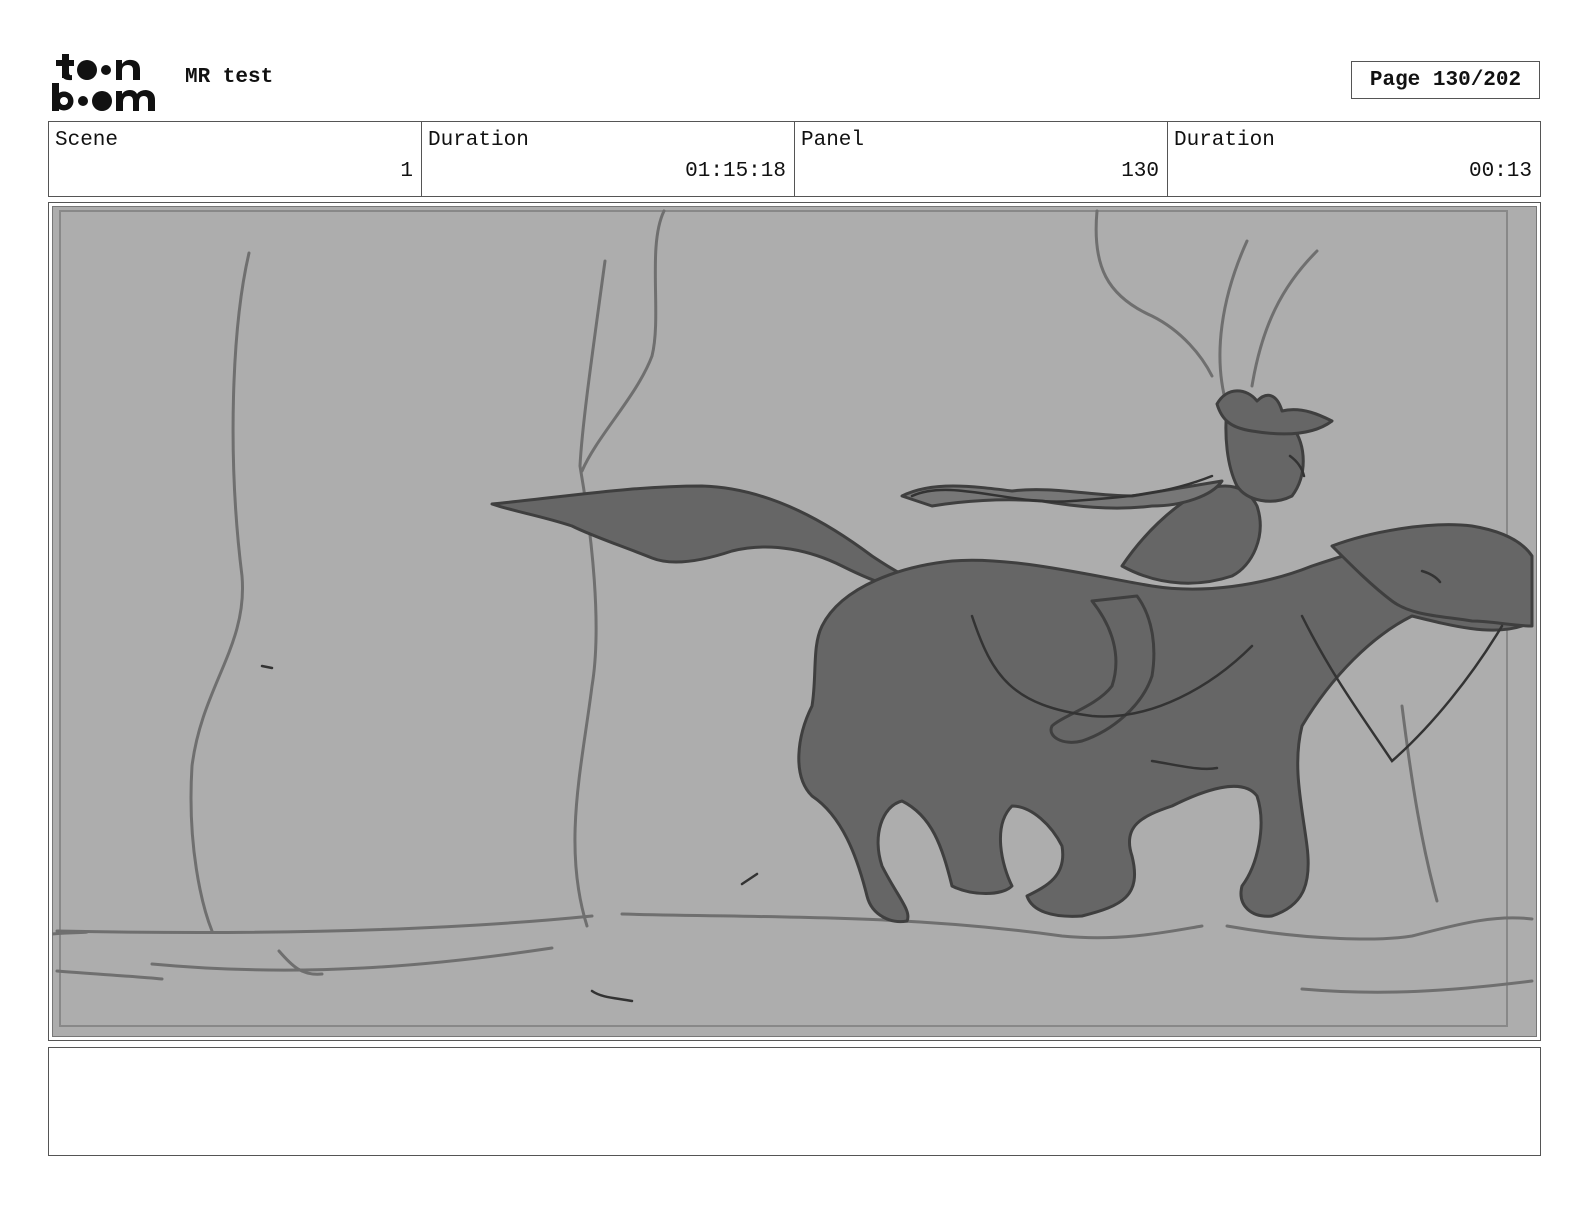 The height and width of the screenshot is (1224, 1584). Describe the element at coordinates (1353, 159) in the screenshot. I see `panel-duration-cell: Duration 00:13` at that location.